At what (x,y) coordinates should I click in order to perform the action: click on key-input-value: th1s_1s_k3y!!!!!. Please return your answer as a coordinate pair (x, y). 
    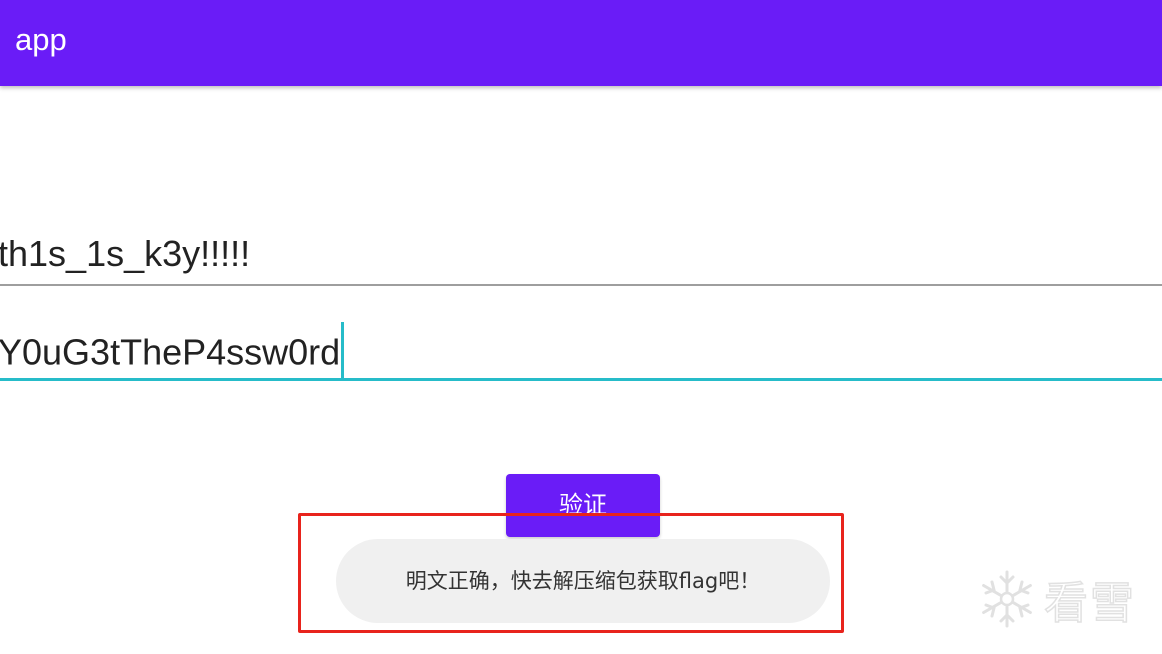
    Looking at the image, I should click on (125, 253).